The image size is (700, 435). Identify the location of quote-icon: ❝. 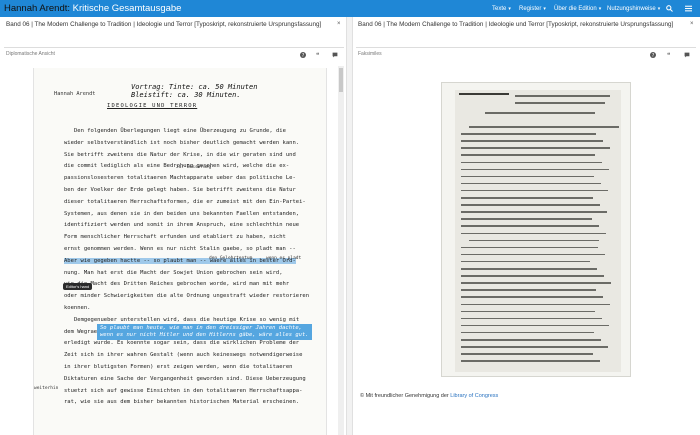
(669, 56).